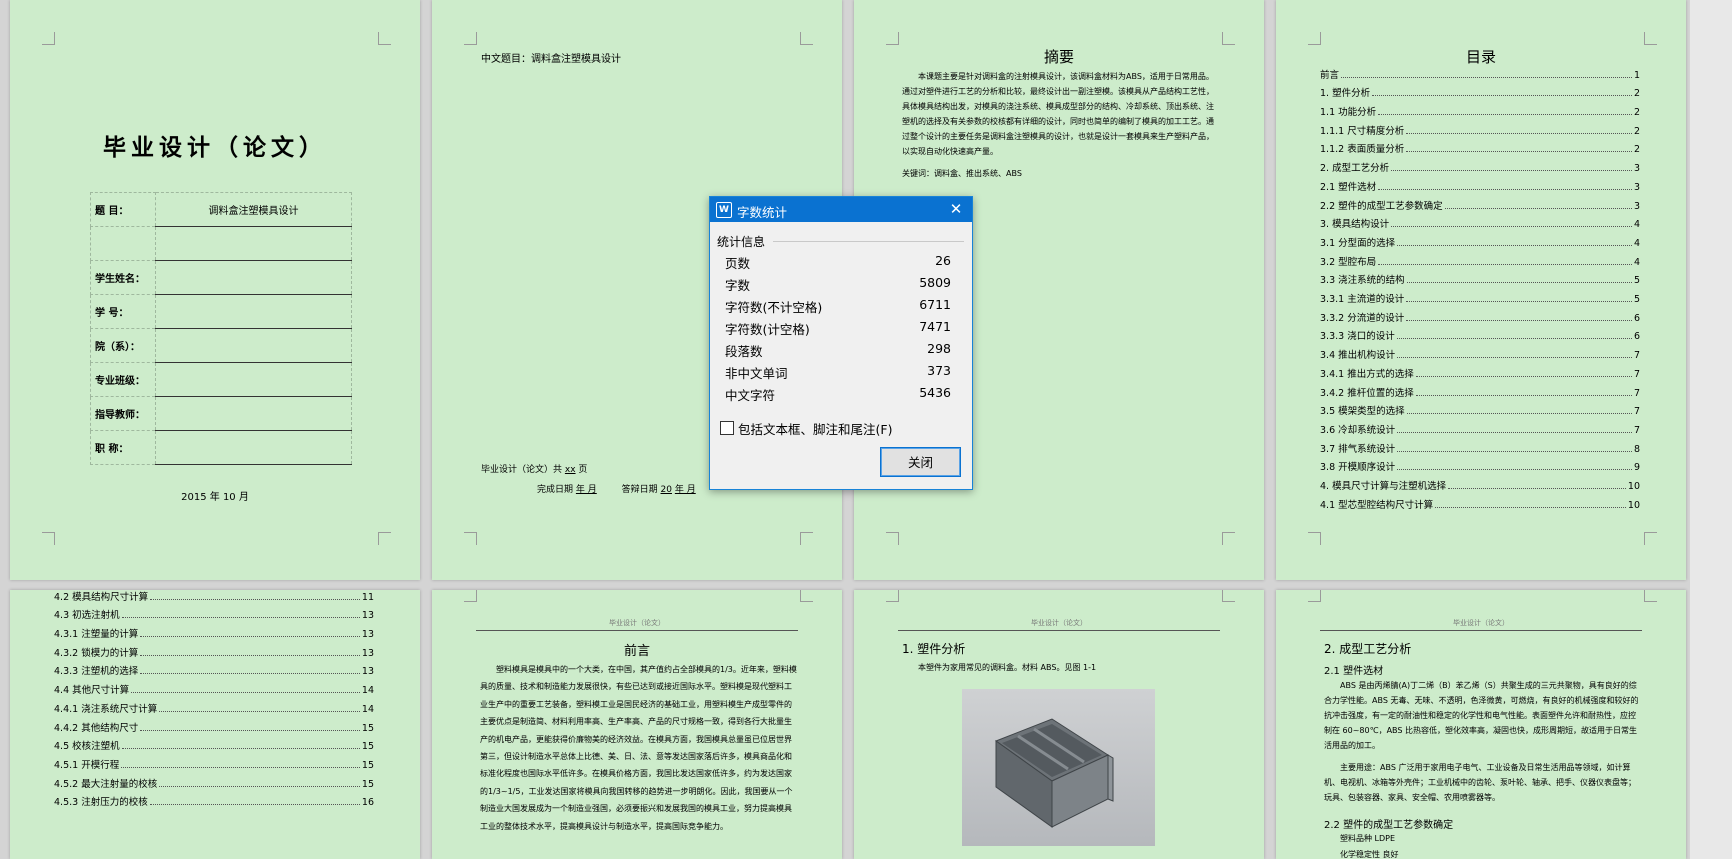  I want to click on stat-value: 373, so click(939, 370).